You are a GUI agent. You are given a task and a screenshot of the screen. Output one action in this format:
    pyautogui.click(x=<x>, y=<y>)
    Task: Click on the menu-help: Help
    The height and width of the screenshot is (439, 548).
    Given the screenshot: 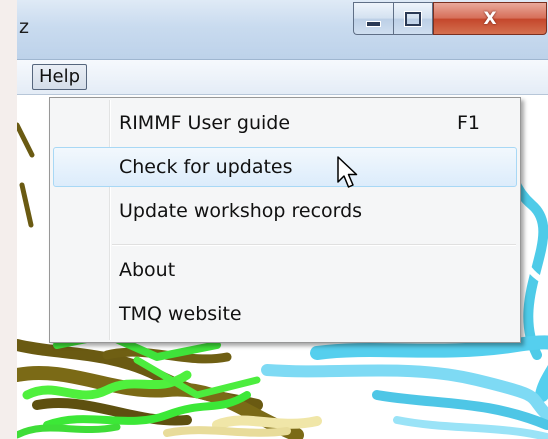 What is the action you would take?
    pyautogui.click(x=60, y=77)
    